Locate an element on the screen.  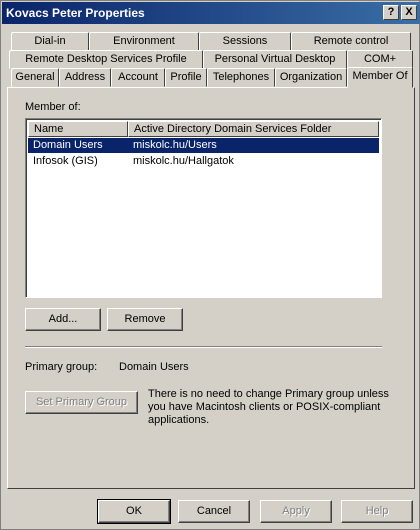
group-name: Infosok (GIS) is located at coordinates (65, 161).